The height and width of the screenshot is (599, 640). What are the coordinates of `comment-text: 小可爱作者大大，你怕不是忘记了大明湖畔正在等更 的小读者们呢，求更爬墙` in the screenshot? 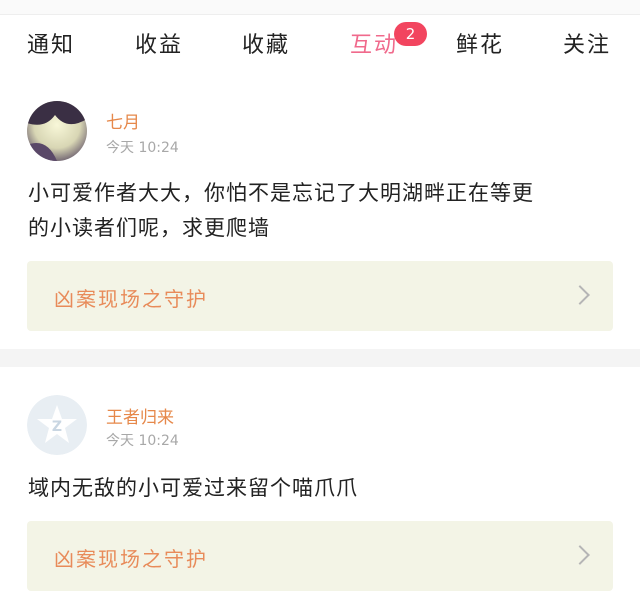 It's located at (323, 211).